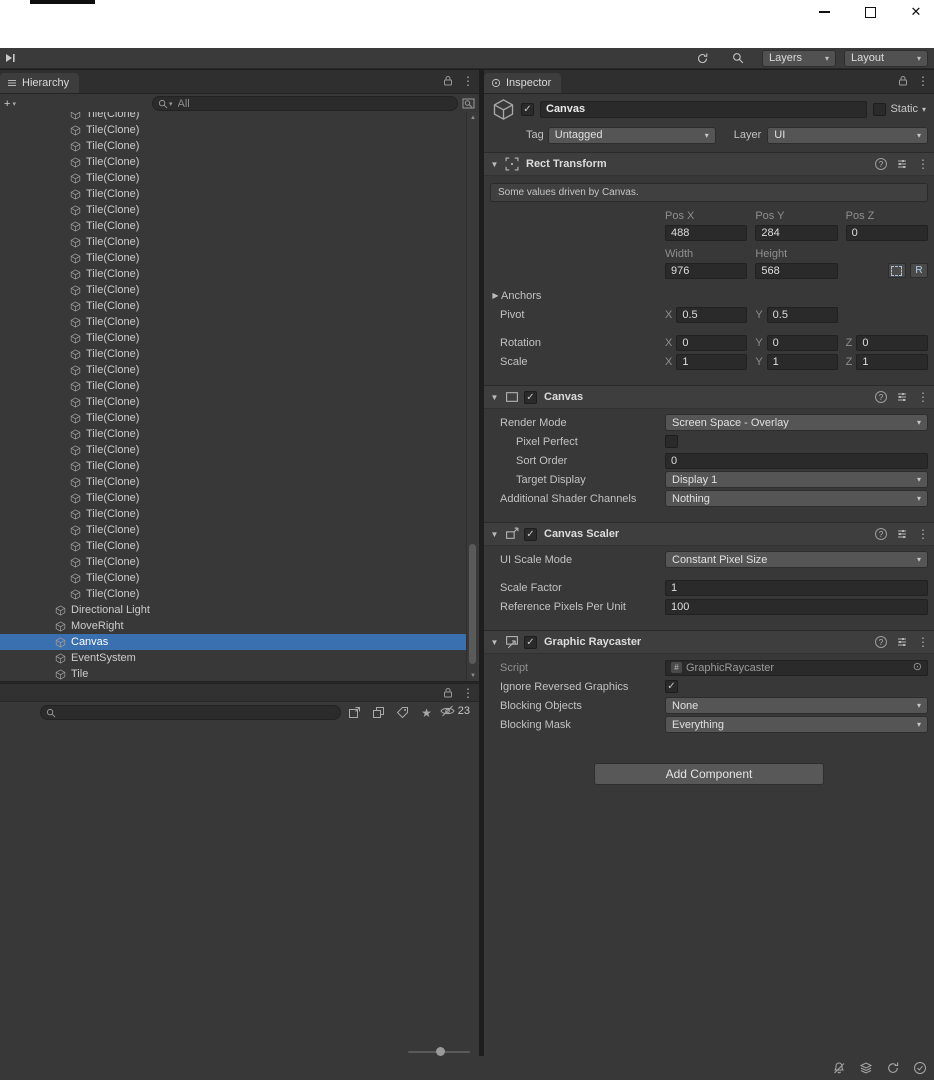  What do you see at coordinates (896, 270) in the screenshot?
I see `blueprint-mode-button` at bounding box center [896, 270].